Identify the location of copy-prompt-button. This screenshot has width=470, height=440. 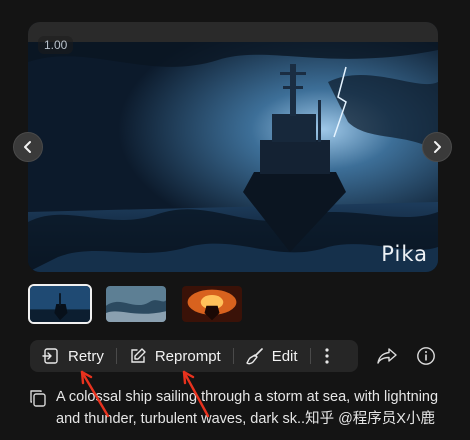
(38, 398).